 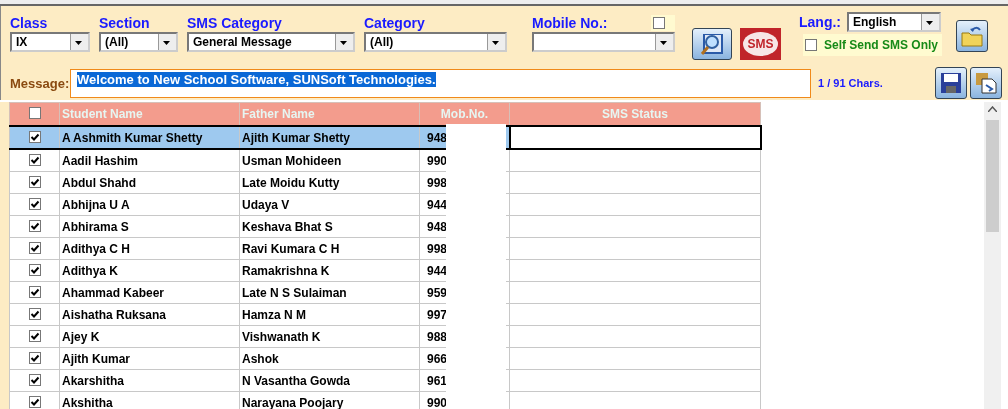 What do you see at coordinates (603, 42) in the screenshot?
I see `mobile-dropdown` at bounding box center [603, 42].